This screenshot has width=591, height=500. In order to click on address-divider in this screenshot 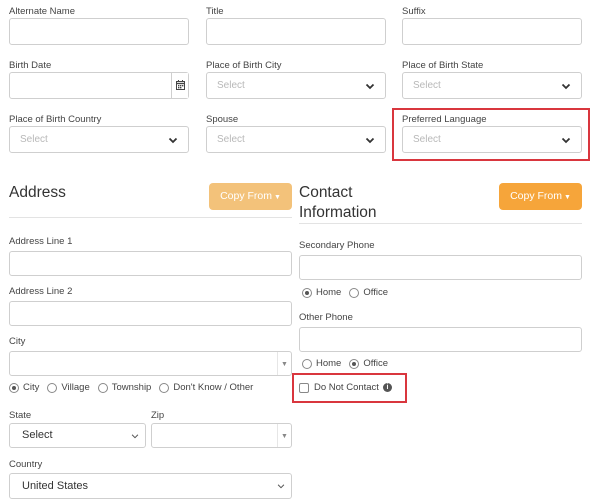, I will do `click(150, 217)`.